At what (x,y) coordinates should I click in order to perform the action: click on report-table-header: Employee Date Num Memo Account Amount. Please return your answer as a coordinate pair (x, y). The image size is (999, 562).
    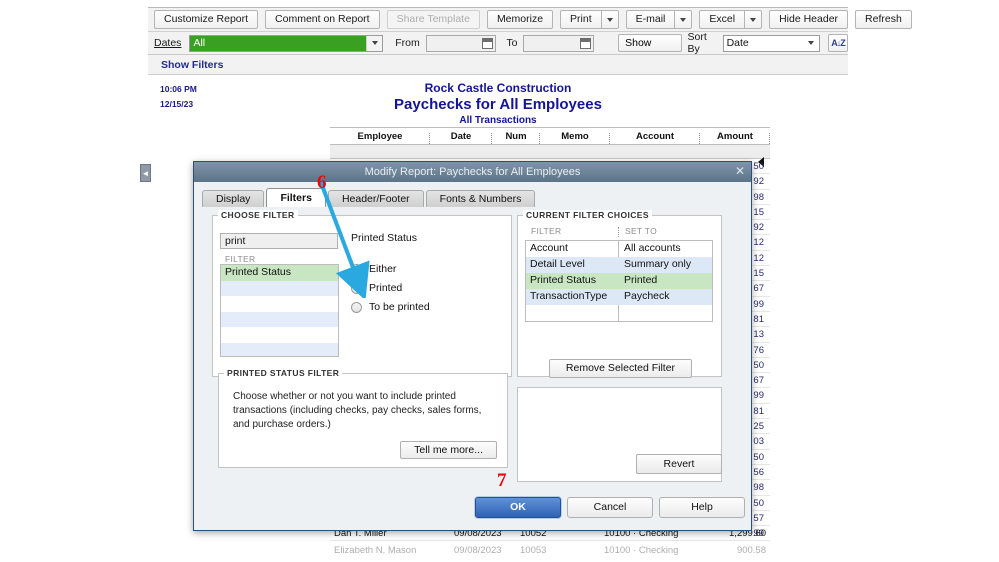
    Looking at the image, I should click on (550, 136).